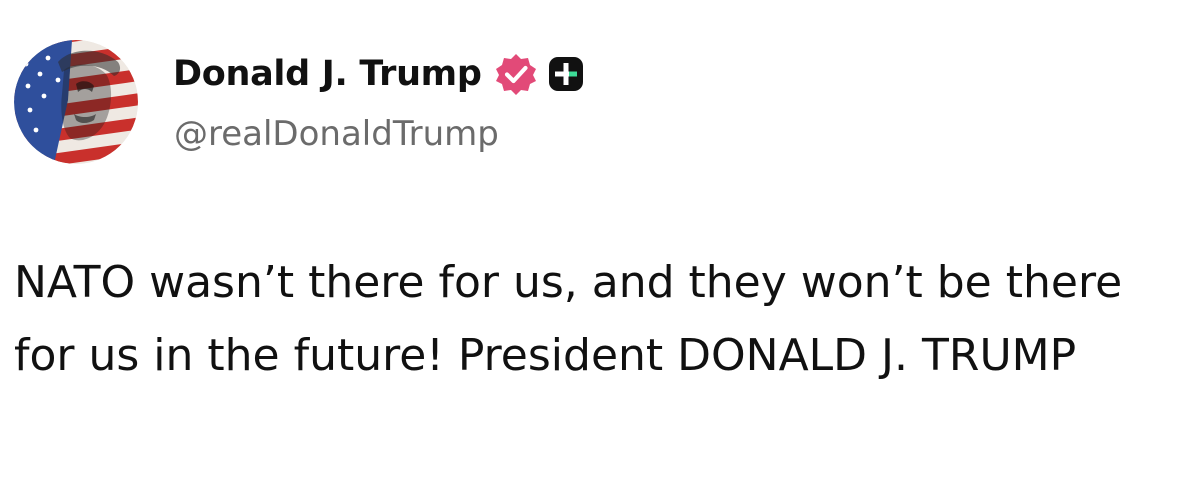  I want to click on author-name-row: Donald J. Trump, so click(378, 74).